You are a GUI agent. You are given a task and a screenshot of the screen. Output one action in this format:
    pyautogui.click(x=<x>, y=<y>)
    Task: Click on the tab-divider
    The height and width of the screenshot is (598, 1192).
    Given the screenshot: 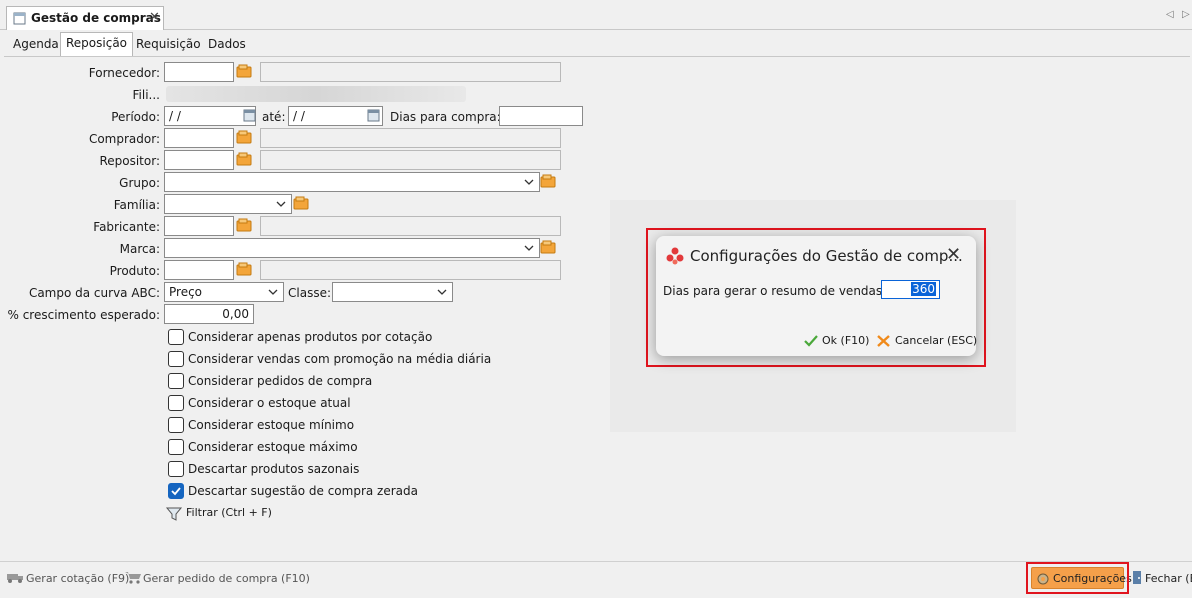 What is the action you would take?
    pyautogui.click(x=597, y=56)
    